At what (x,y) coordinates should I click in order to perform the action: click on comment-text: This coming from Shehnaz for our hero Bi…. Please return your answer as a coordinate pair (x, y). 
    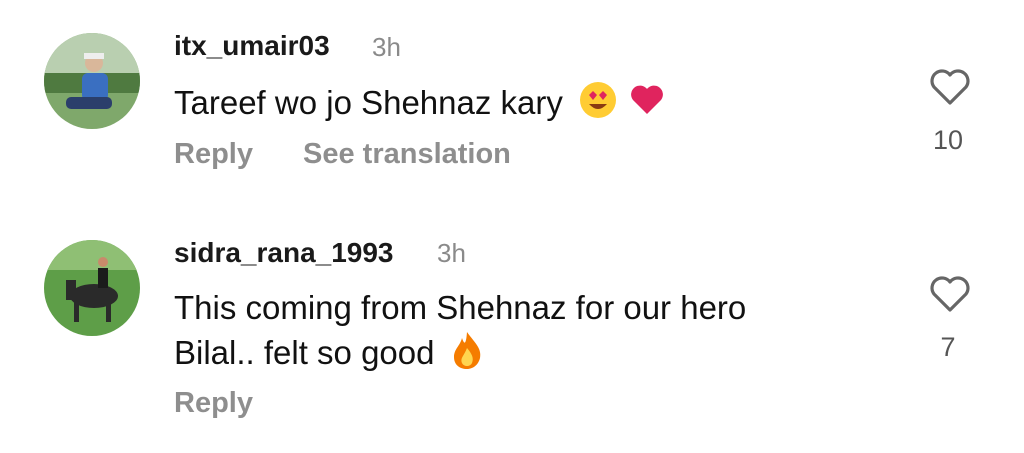
    Looking at the image, I should click on (460, 333).